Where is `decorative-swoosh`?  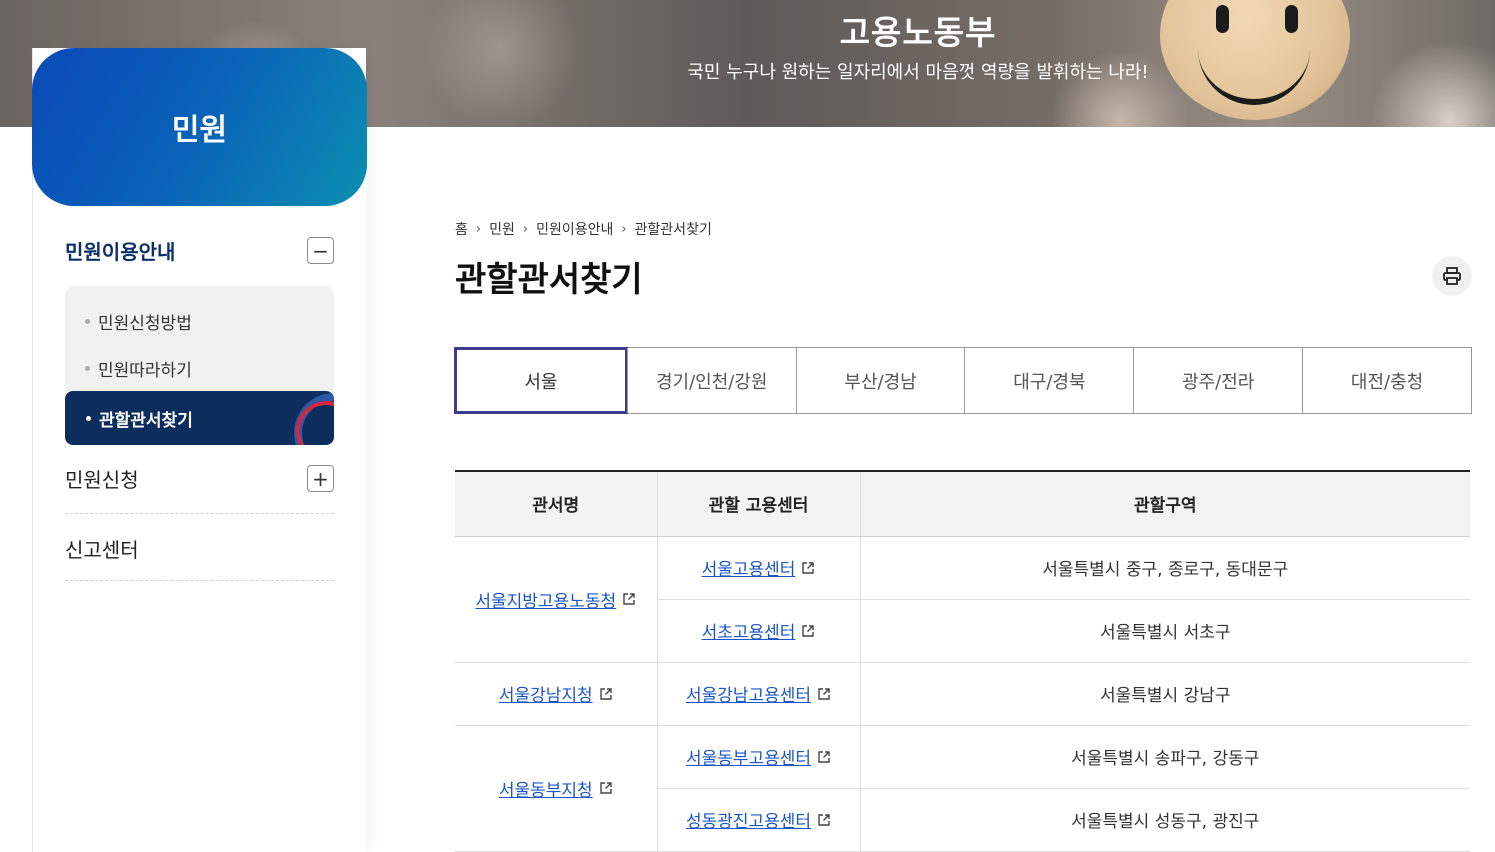 decorative-swoosh is located at coordinates (312, 420).